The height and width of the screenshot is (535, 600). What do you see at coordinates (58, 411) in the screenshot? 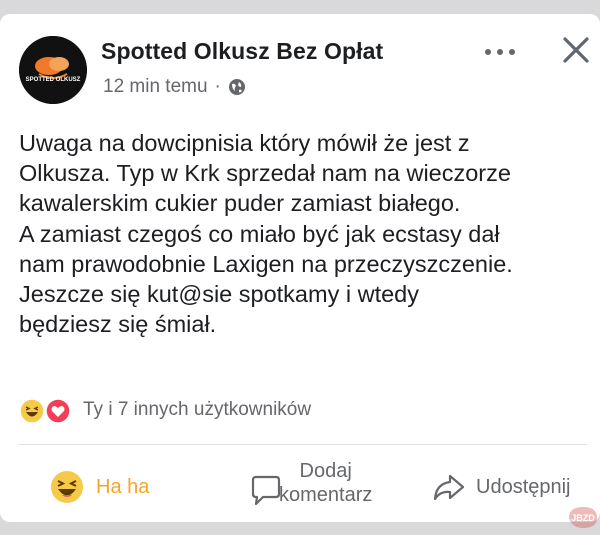
I see `love-reaction-icon` at bounding box center [58, 411].